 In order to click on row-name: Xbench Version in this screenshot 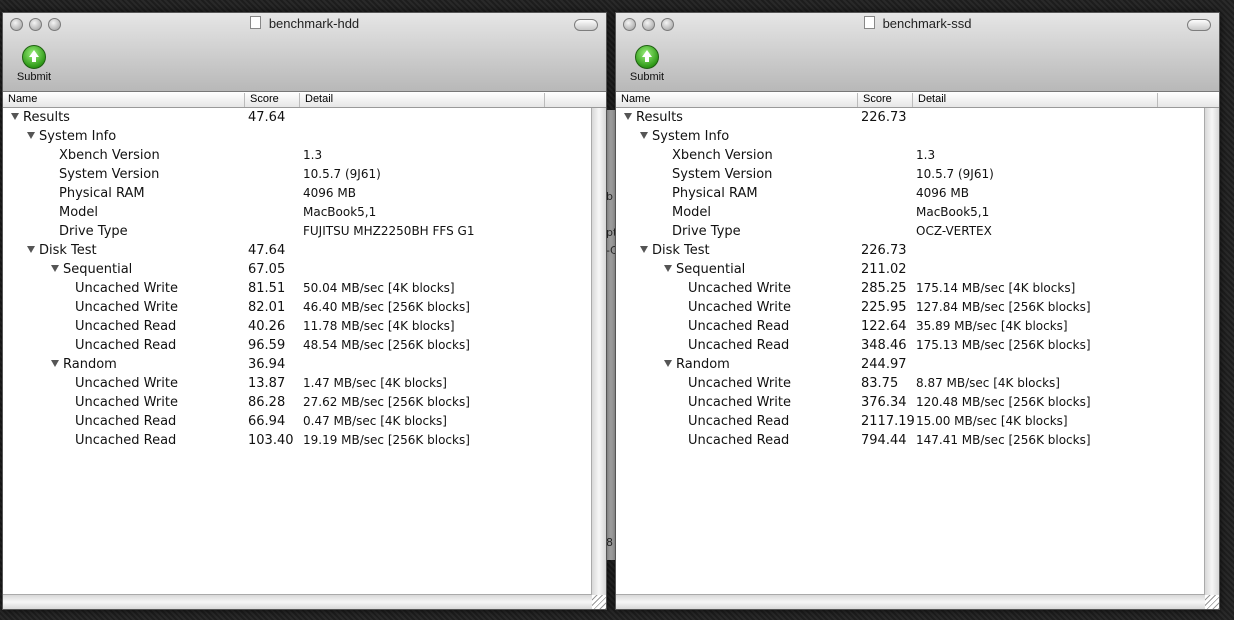, I will do `click(109, 155)`.